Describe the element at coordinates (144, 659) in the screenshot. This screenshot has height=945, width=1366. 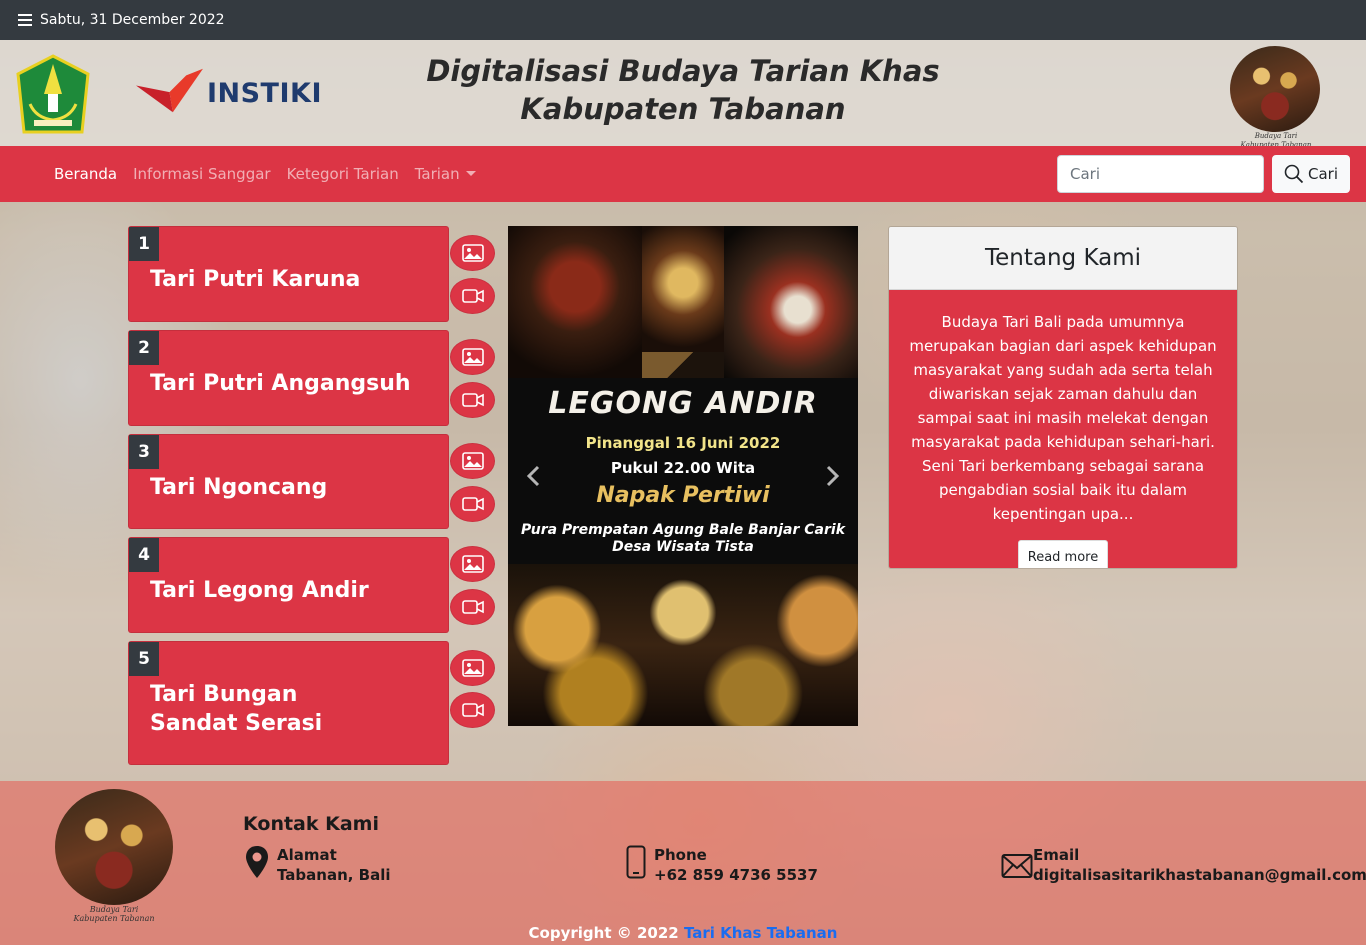
I see `dance-number: 5` at that location.